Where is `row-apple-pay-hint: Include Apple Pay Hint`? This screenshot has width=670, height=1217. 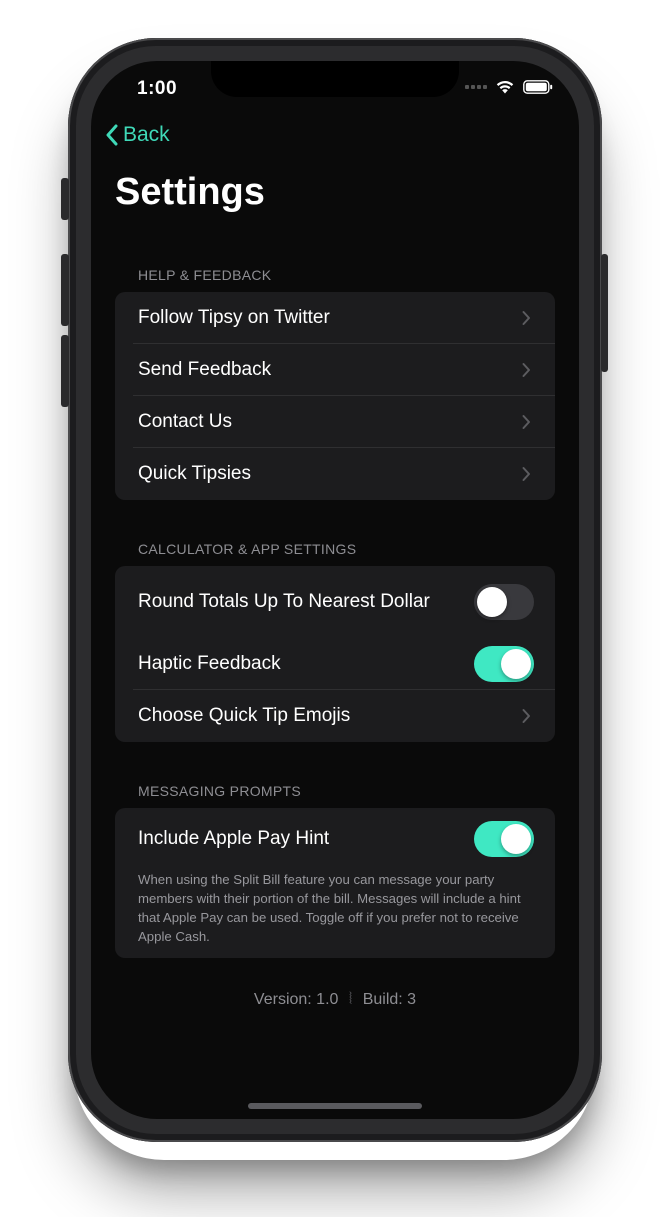
row-apple-pay-hint: Include Apple Pay Hint is located at coordinates (335, 839).